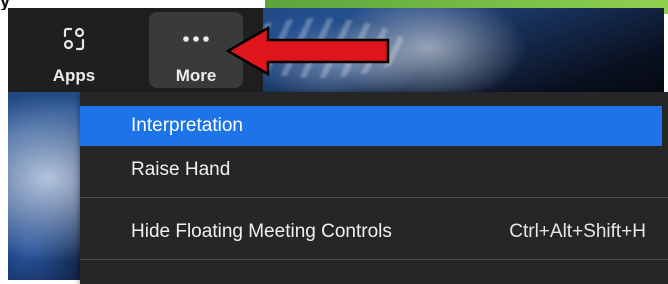  What do you see at coordinates (371, 170) in the screenshot?
I see `menu-item-raise-hand: Raise Hand` at bounding box center [371, 170].